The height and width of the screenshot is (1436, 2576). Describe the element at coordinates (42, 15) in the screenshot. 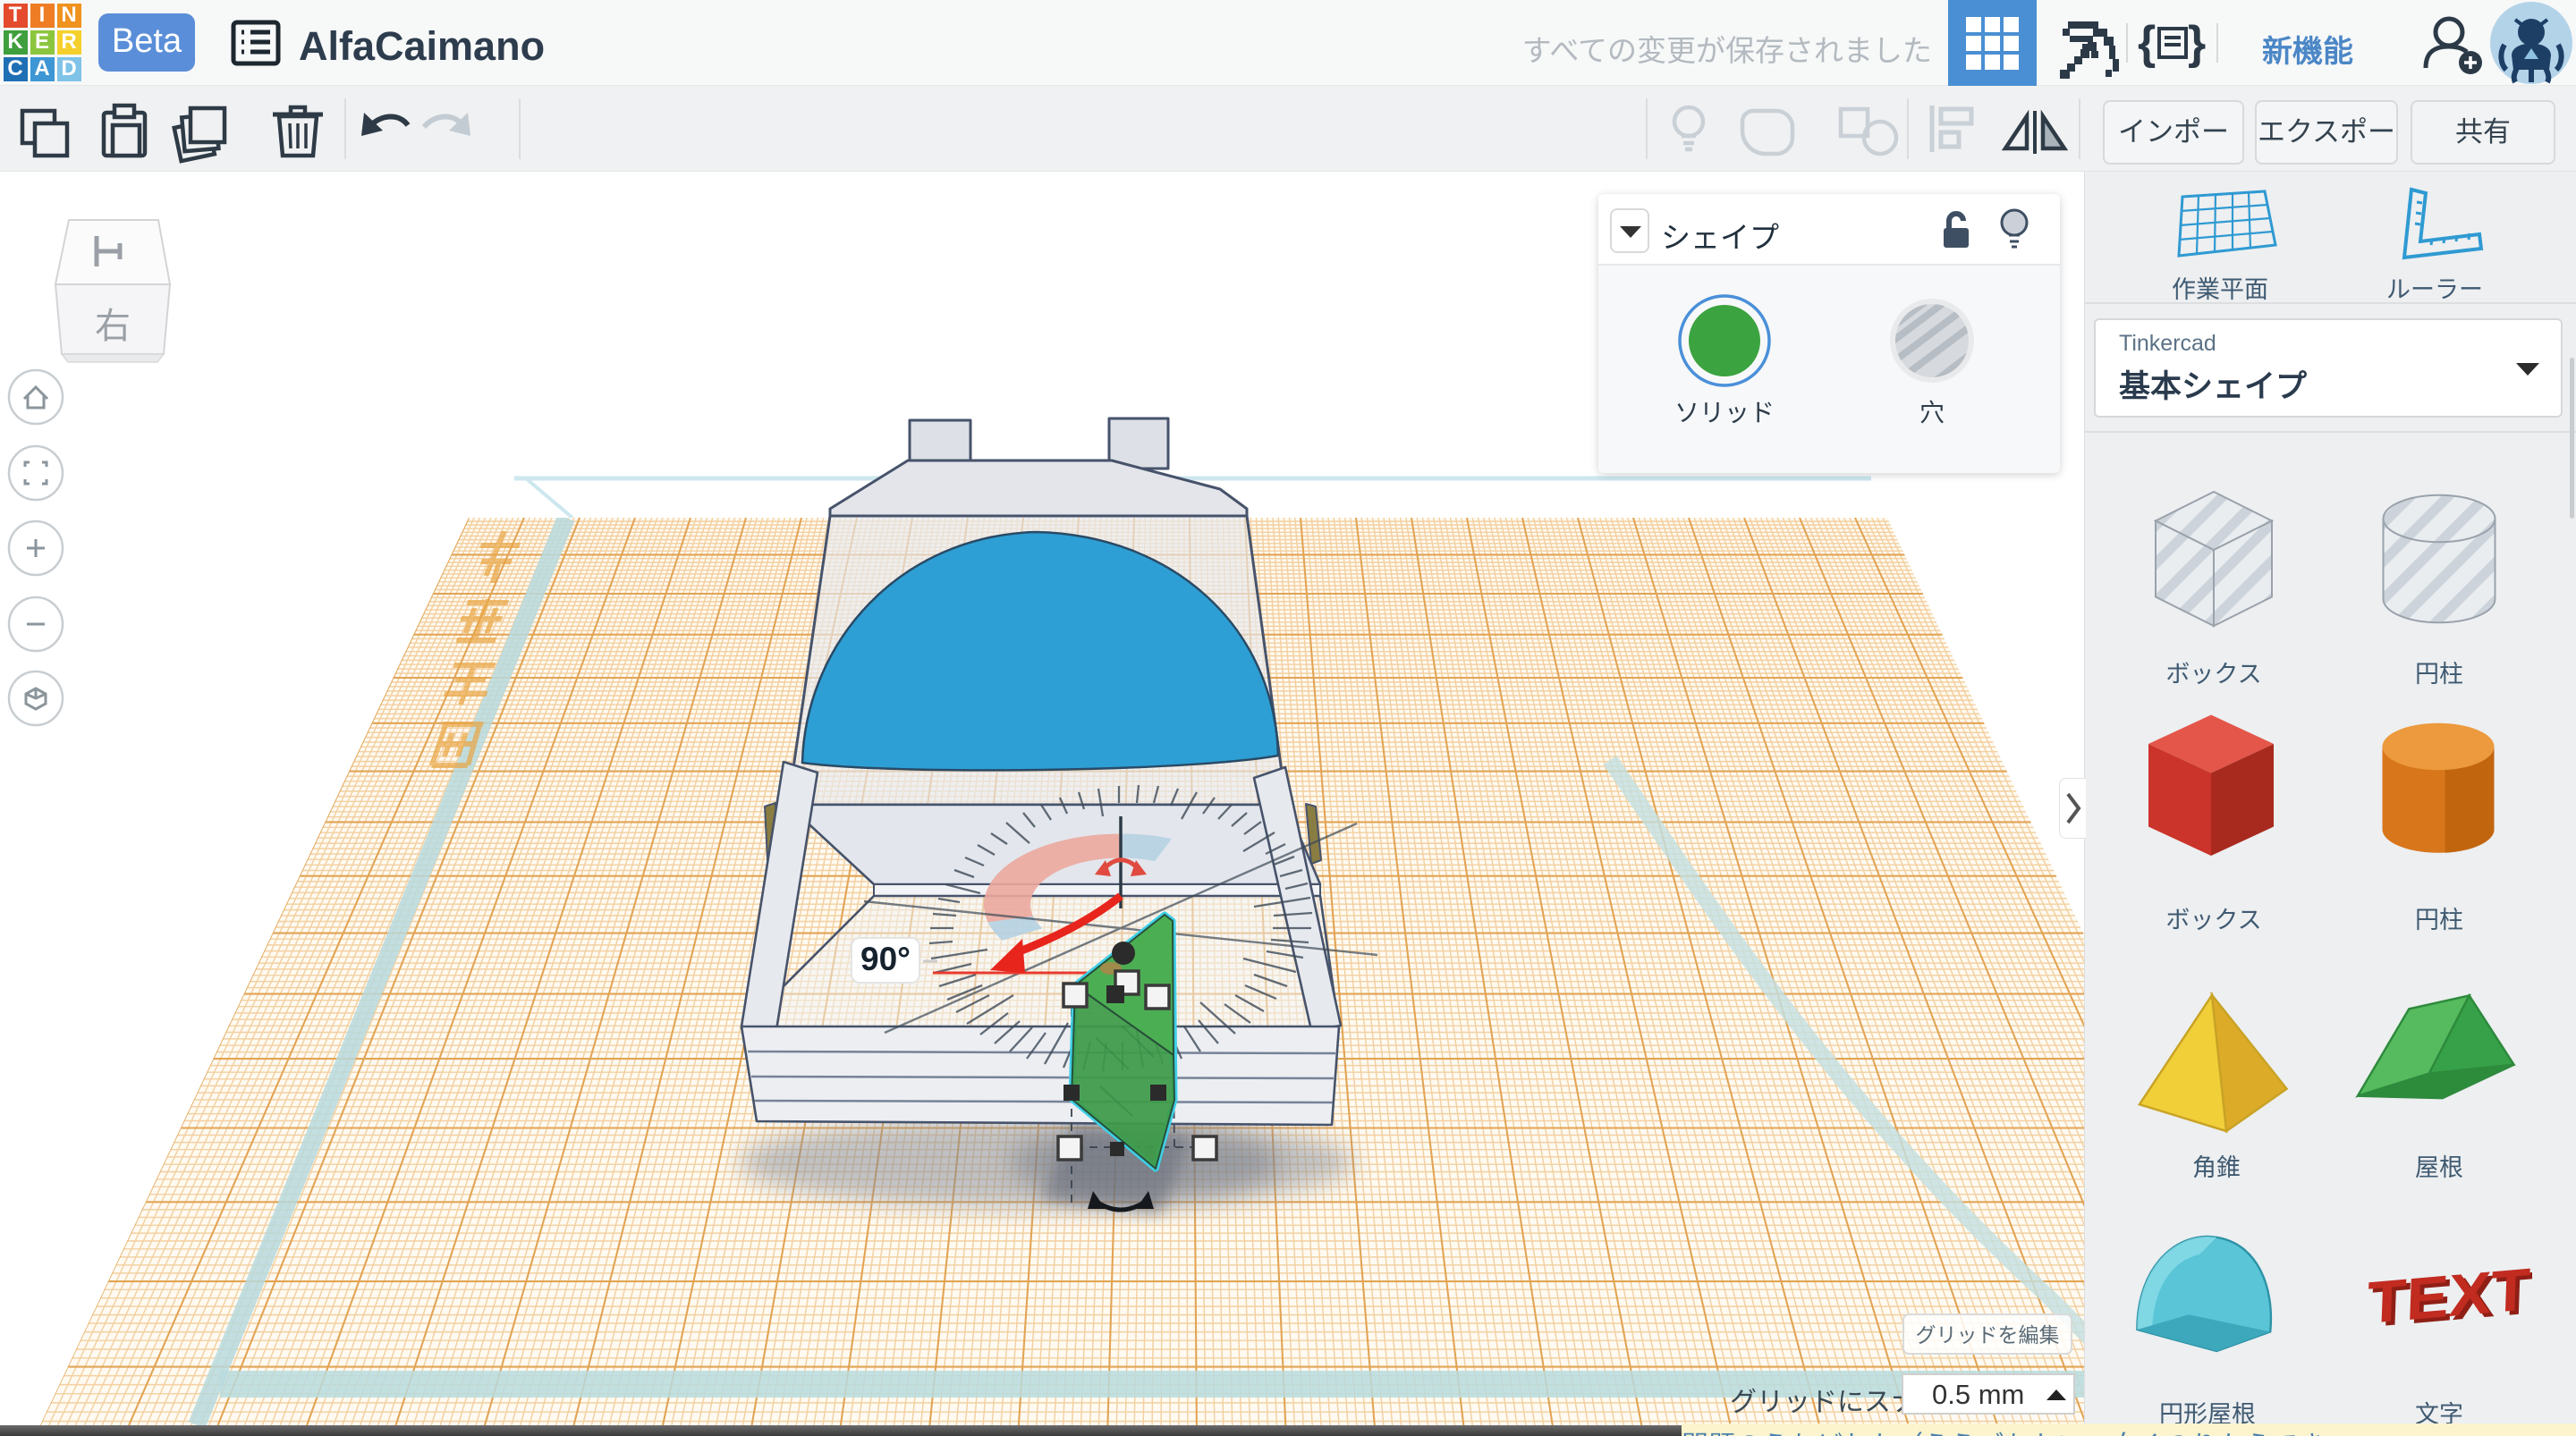

I see `svg-text: I` at that location.